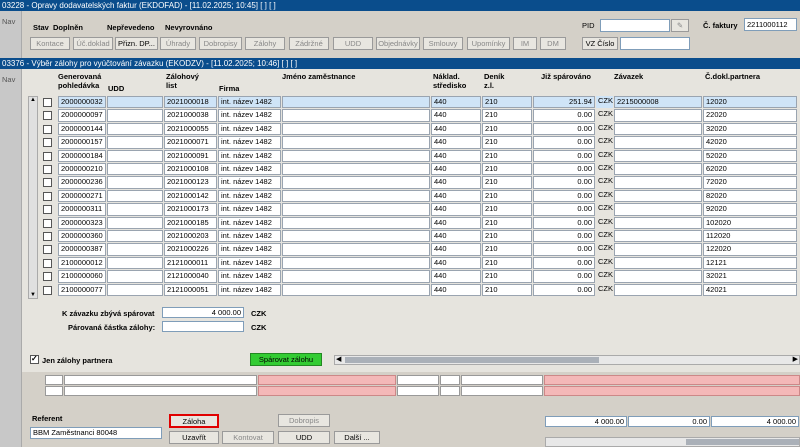 This screenshot has width=800, height=447. What do you see at coordinates (525, 43) in the screenshot?
I see `toolbar-button: IM` at bounding box center [525, 43].